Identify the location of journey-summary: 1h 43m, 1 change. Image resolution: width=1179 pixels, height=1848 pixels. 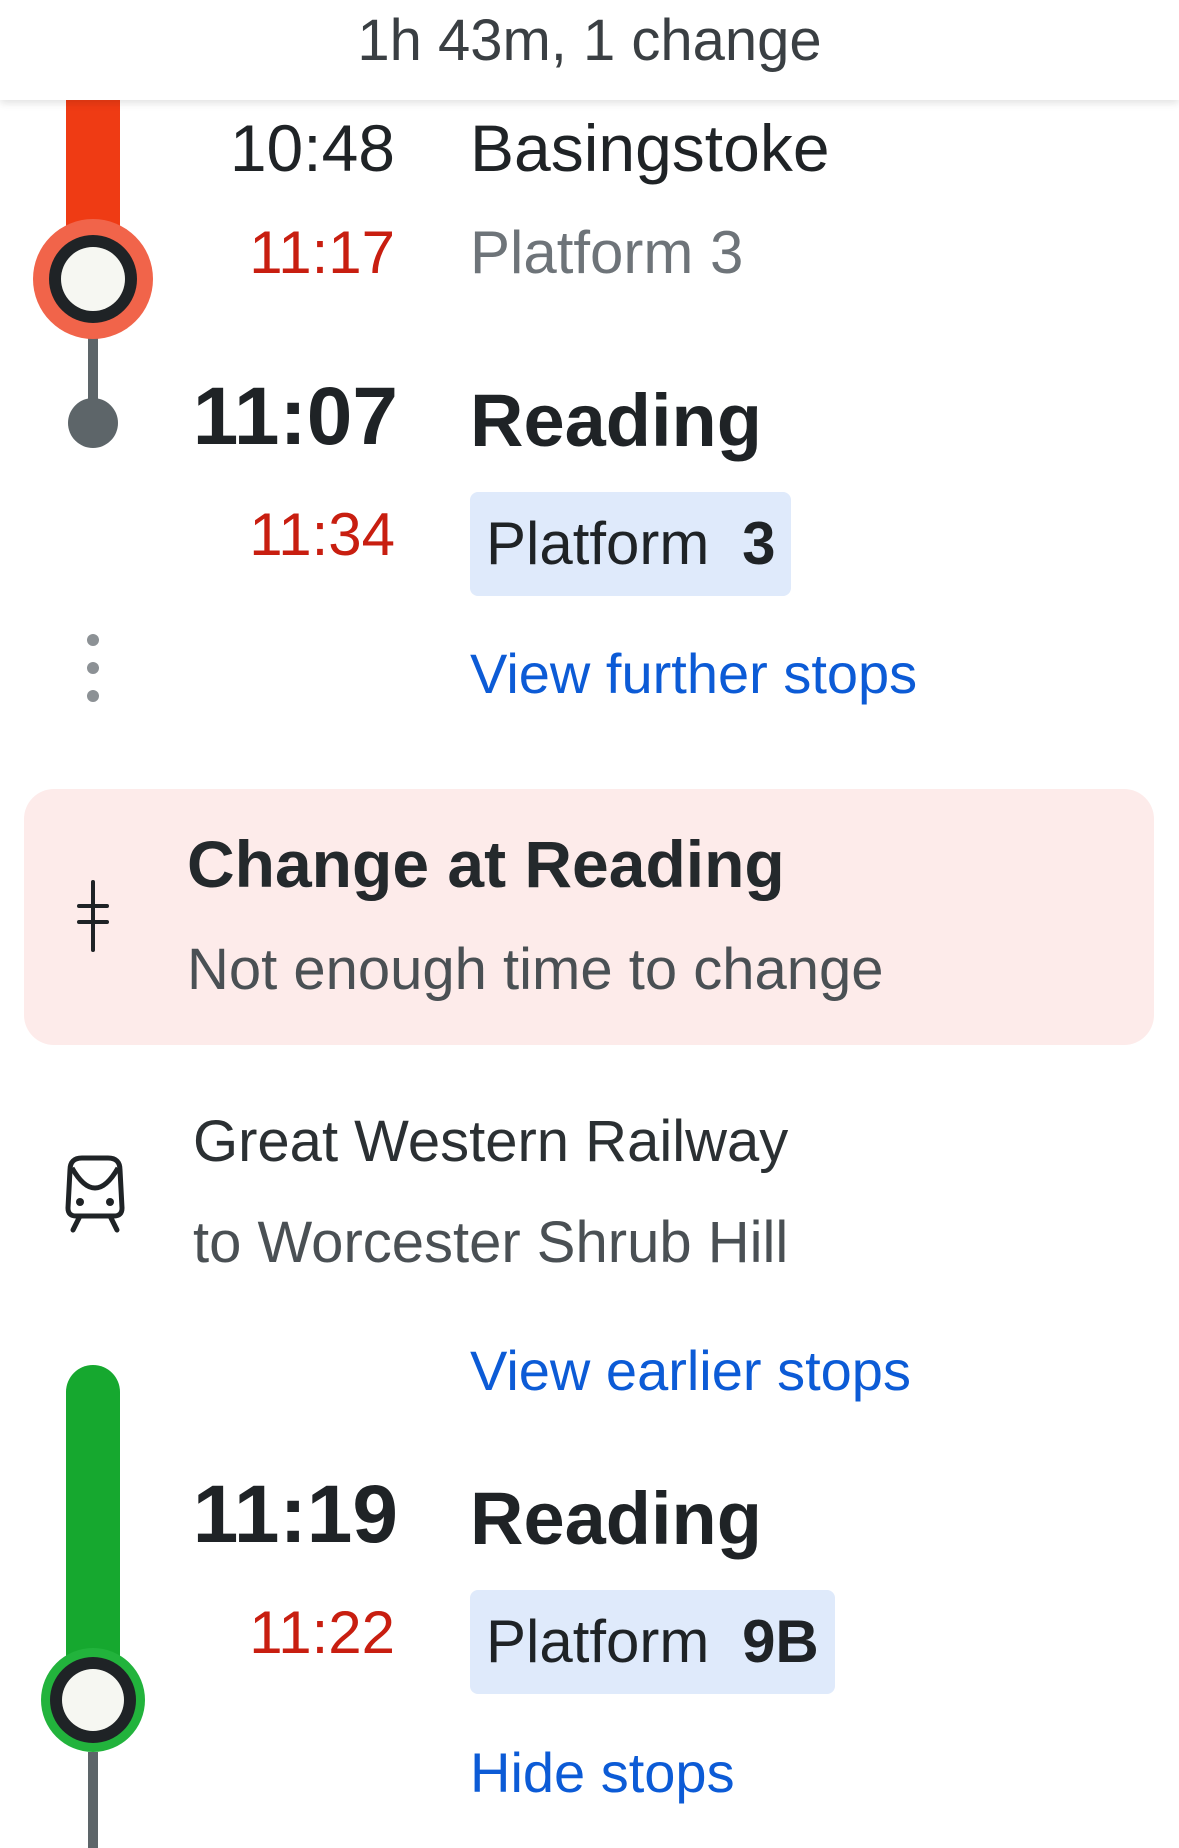
(589, 40).